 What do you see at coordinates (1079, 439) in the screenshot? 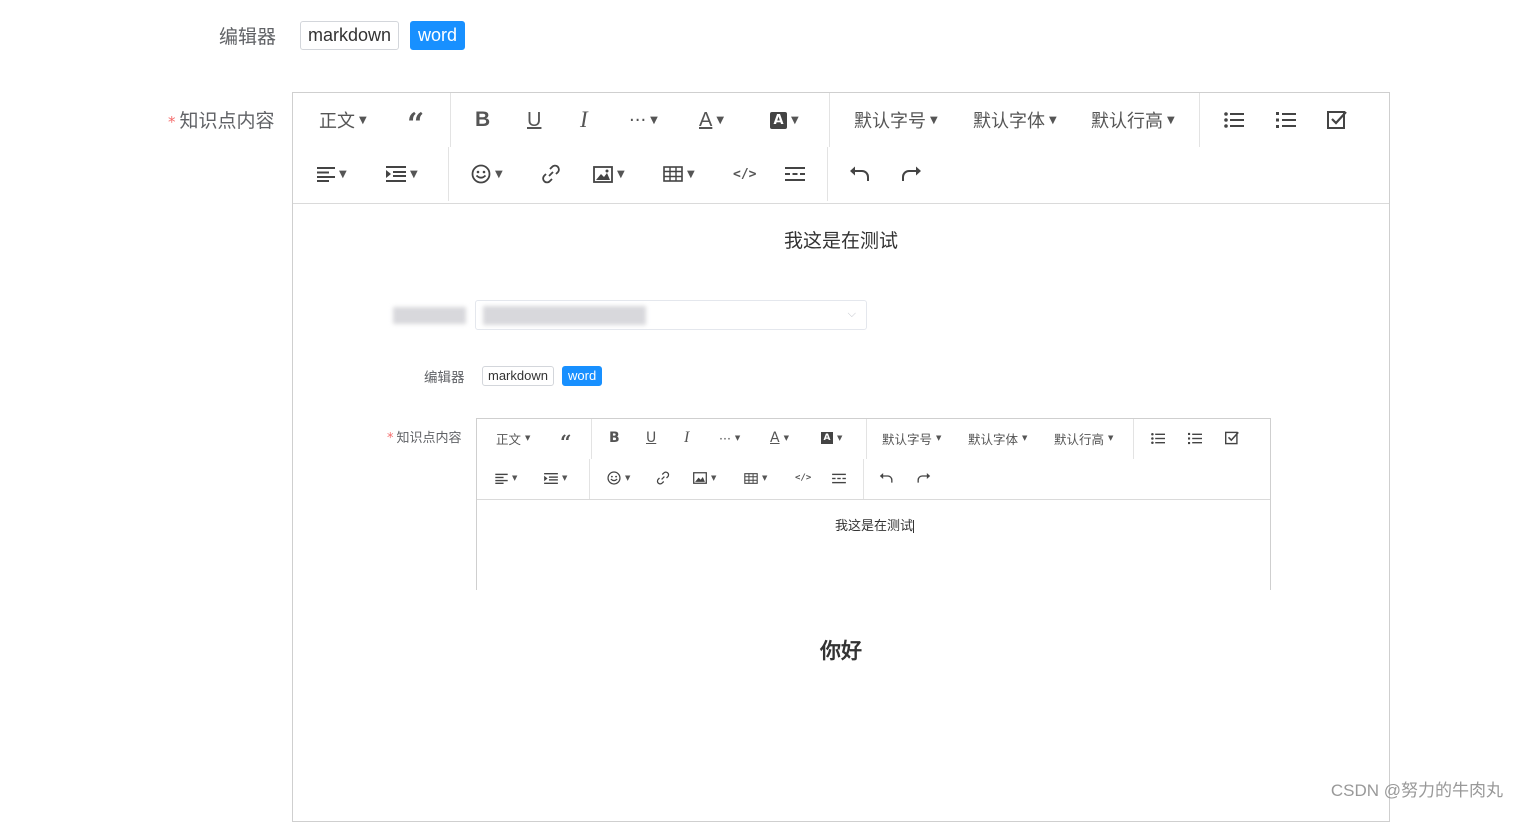
I see `line-height-label: 默认行高` at bounding box center [1079, 439].